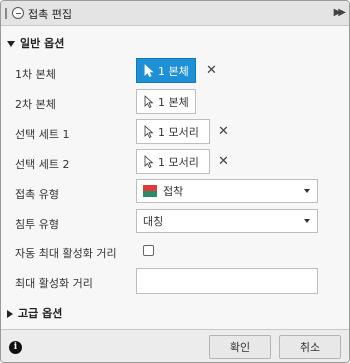  What do you see at coordinates (42, 134) in the screenshot?
I see `set1-label: 선택 세트 1` at bounding box center [42, 134].